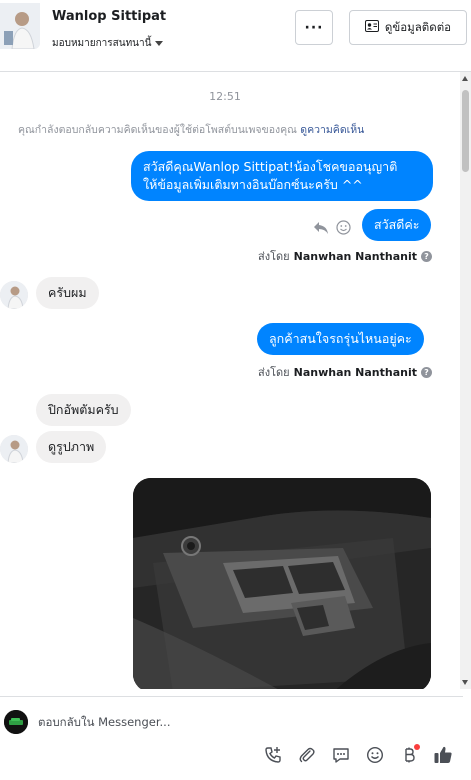 This screenshot has width=471, height=780. Describe the element at coordinates (332, 130) in the screenshot. I see `view-comment-link: ดูความคิดเห็น` at that location.